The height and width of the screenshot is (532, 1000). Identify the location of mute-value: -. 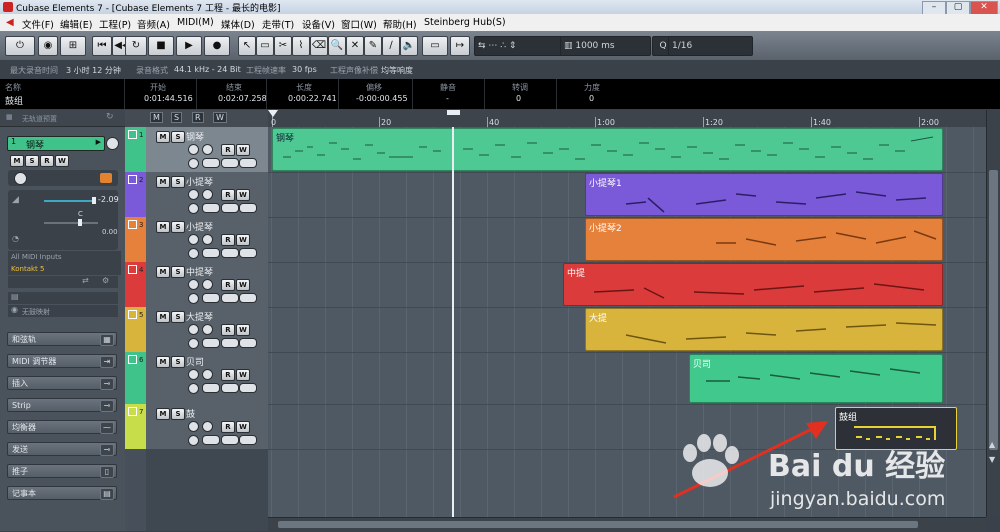
(447, 98).